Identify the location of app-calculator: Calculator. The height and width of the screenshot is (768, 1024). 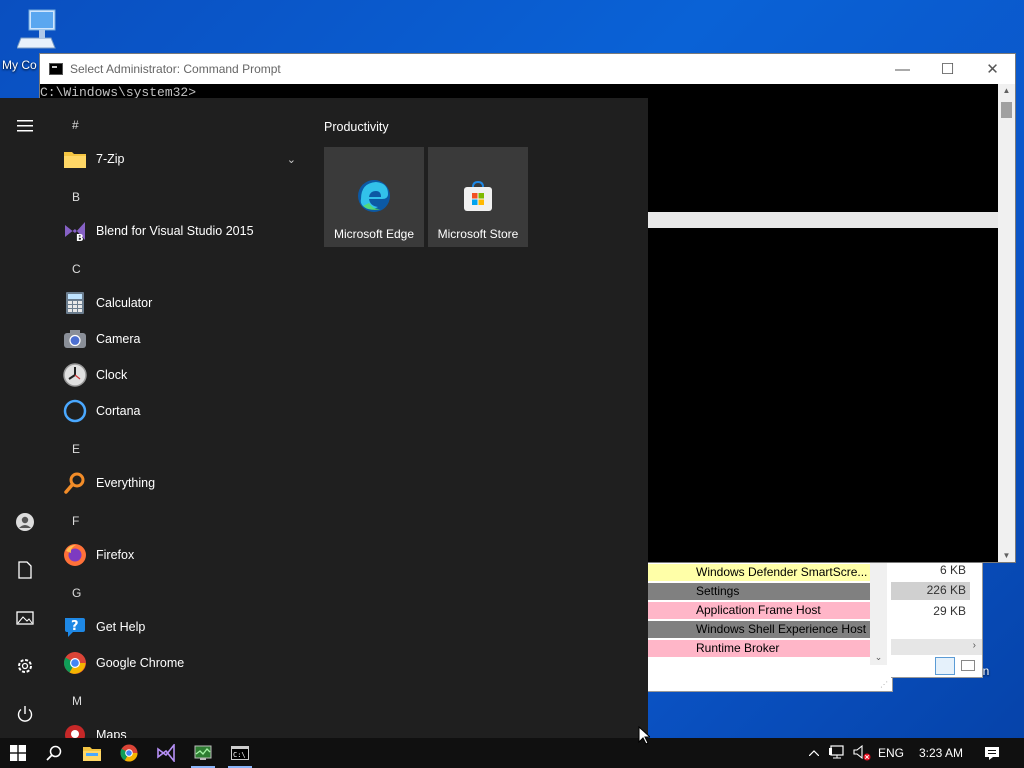
(182, 303).